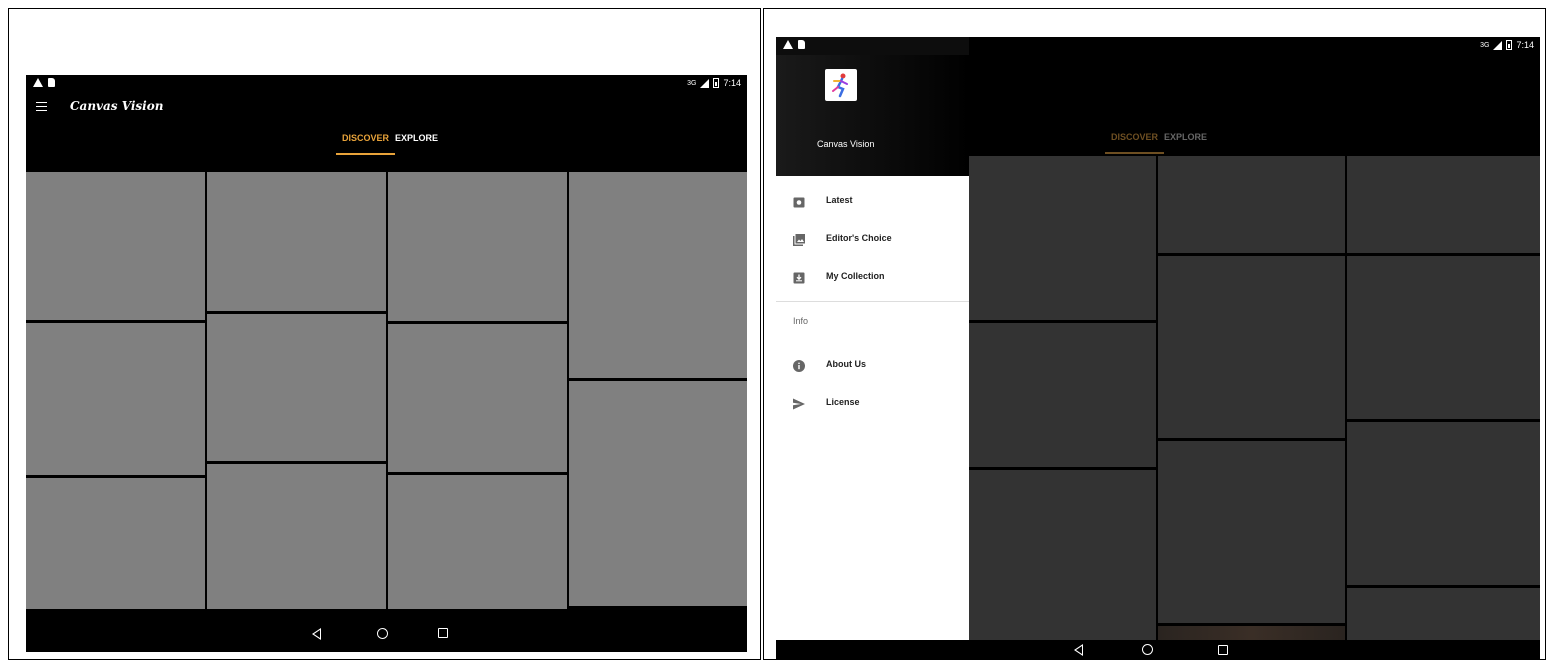 The image size is (1554, 668). I want to click on drawer-item-label: My Collection, so click(855, 276).